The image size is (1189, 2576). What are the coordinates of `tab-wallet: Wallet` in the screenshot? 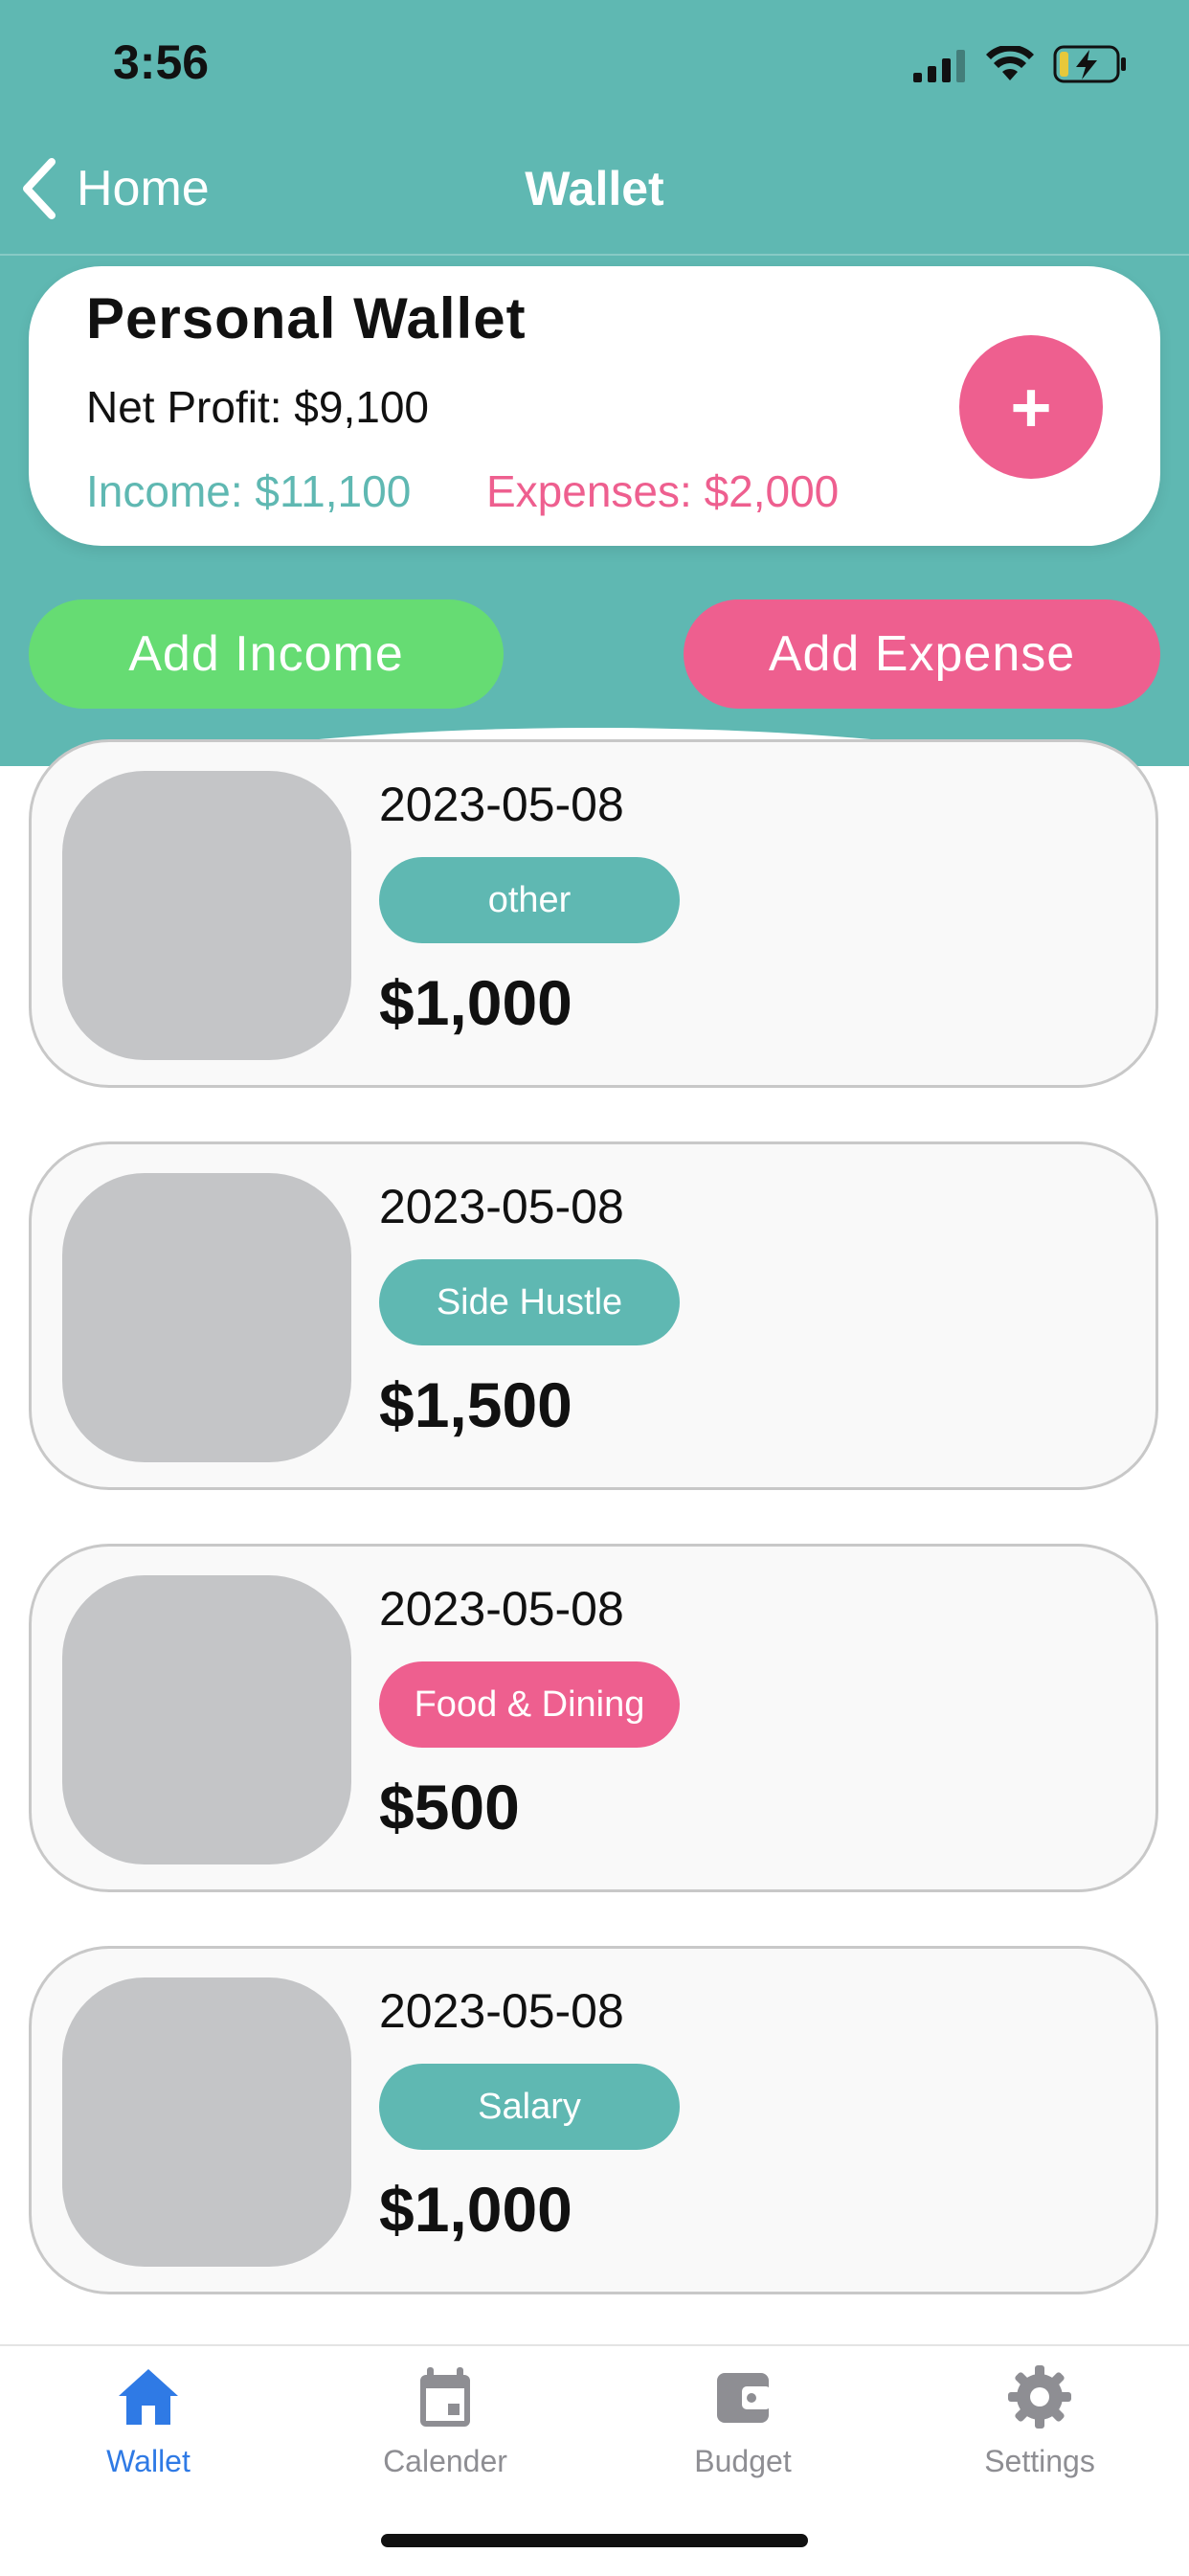 It's located at (148, 2421).